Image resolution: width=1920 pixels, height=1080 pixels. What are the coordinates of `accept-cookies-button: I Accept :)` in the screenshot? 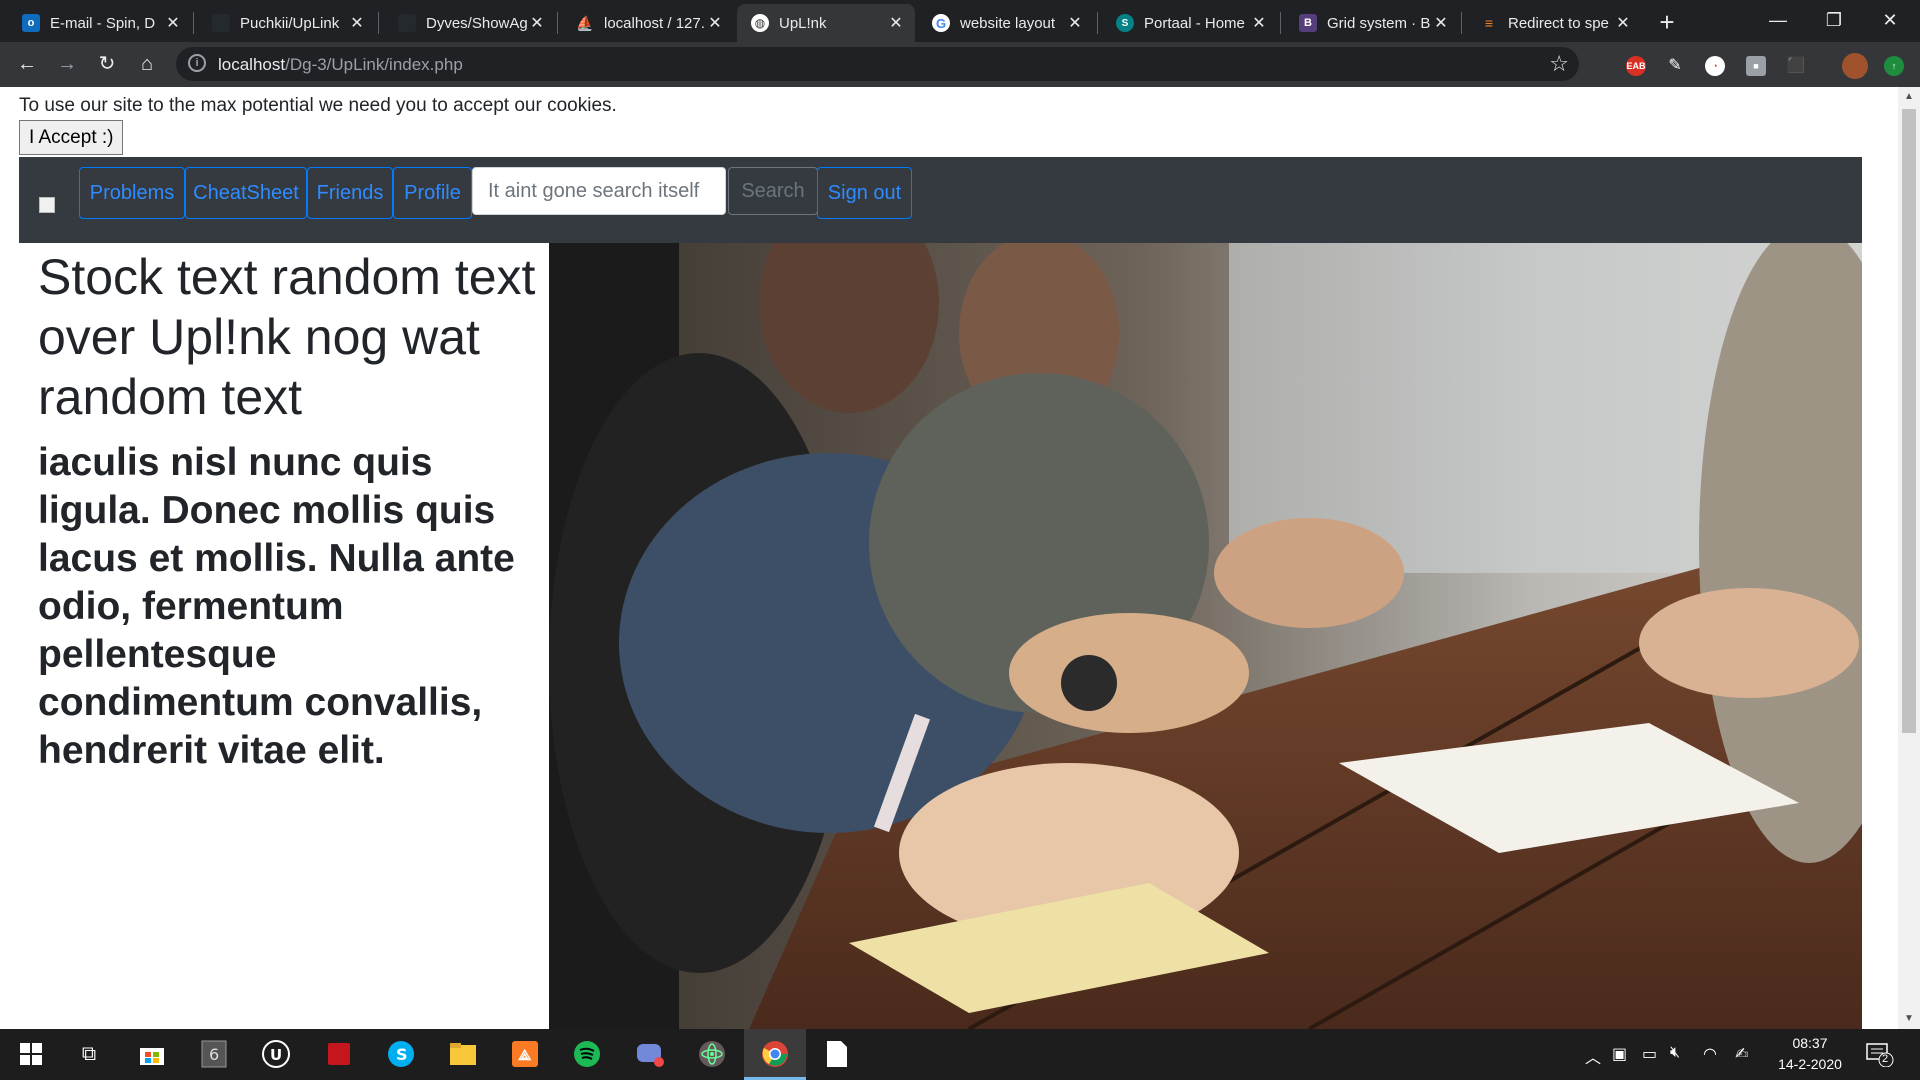 It's located at (71, 137).